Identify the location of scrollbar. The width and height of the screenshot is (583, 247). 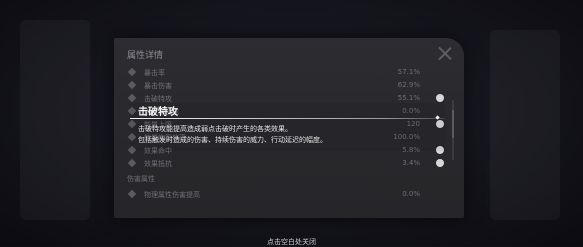
(453, 130).